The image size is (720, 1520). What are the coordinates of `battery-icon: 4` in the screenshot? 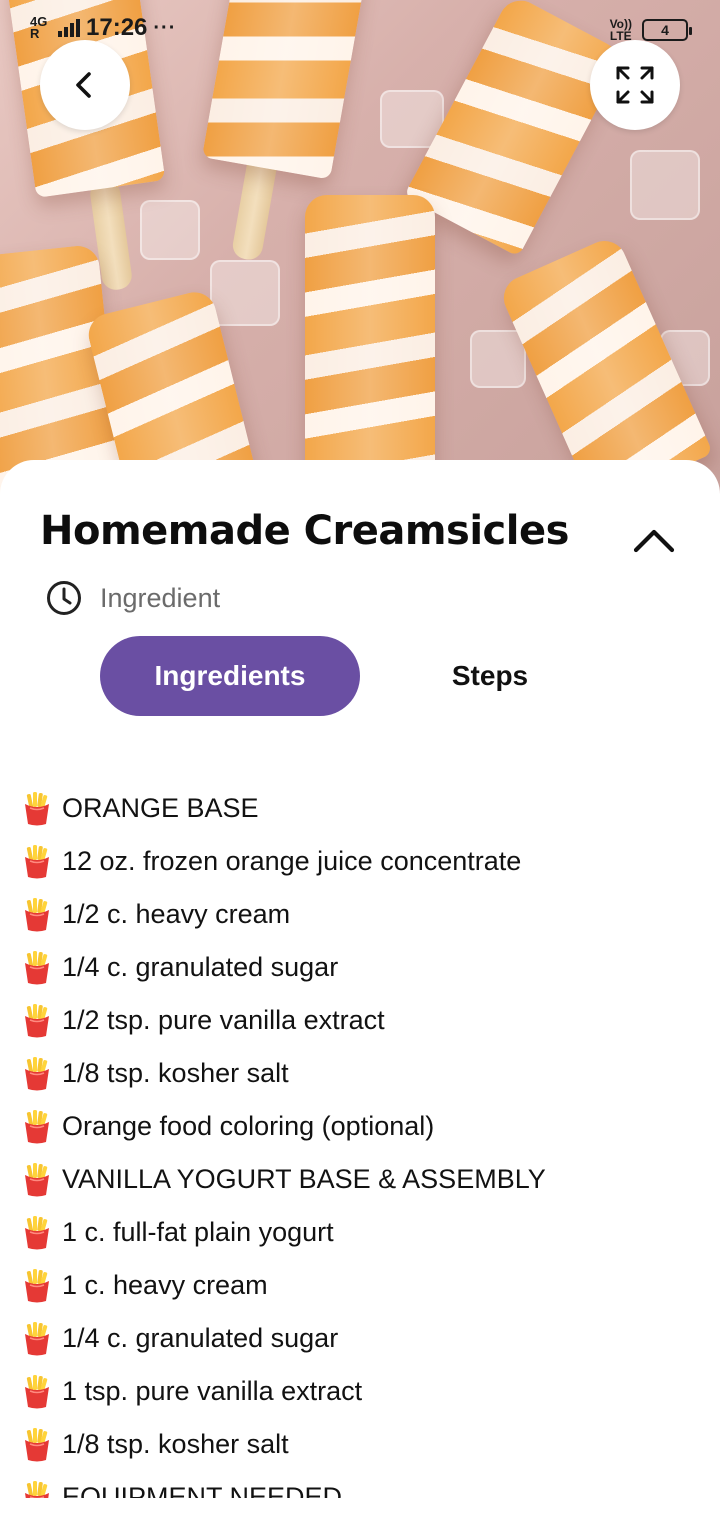 It's located at (667, 30).